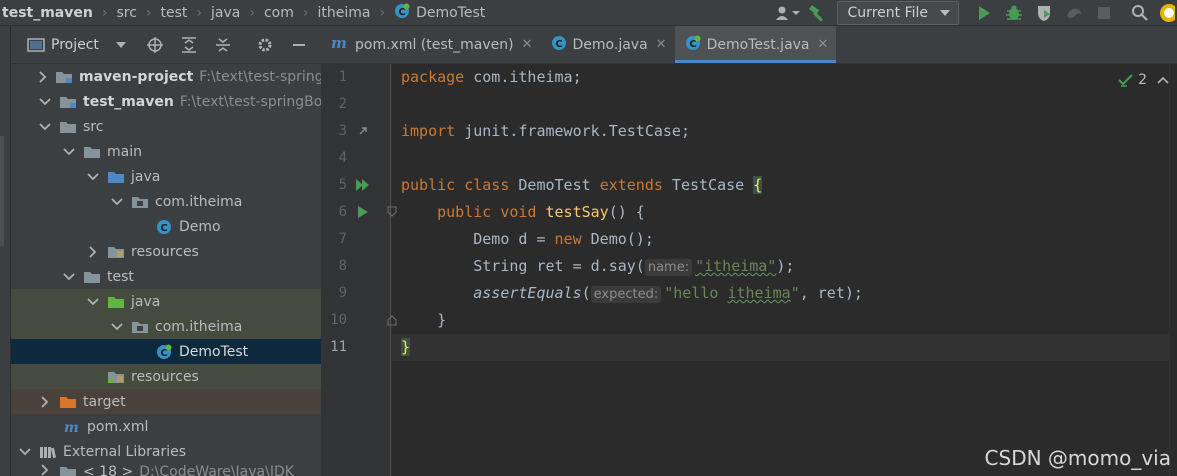 The height and width of the screenshot is (476, 1177). Describe the element at coordinates (342, 158) in the screenshot. I see `line-number: 4` at that location.